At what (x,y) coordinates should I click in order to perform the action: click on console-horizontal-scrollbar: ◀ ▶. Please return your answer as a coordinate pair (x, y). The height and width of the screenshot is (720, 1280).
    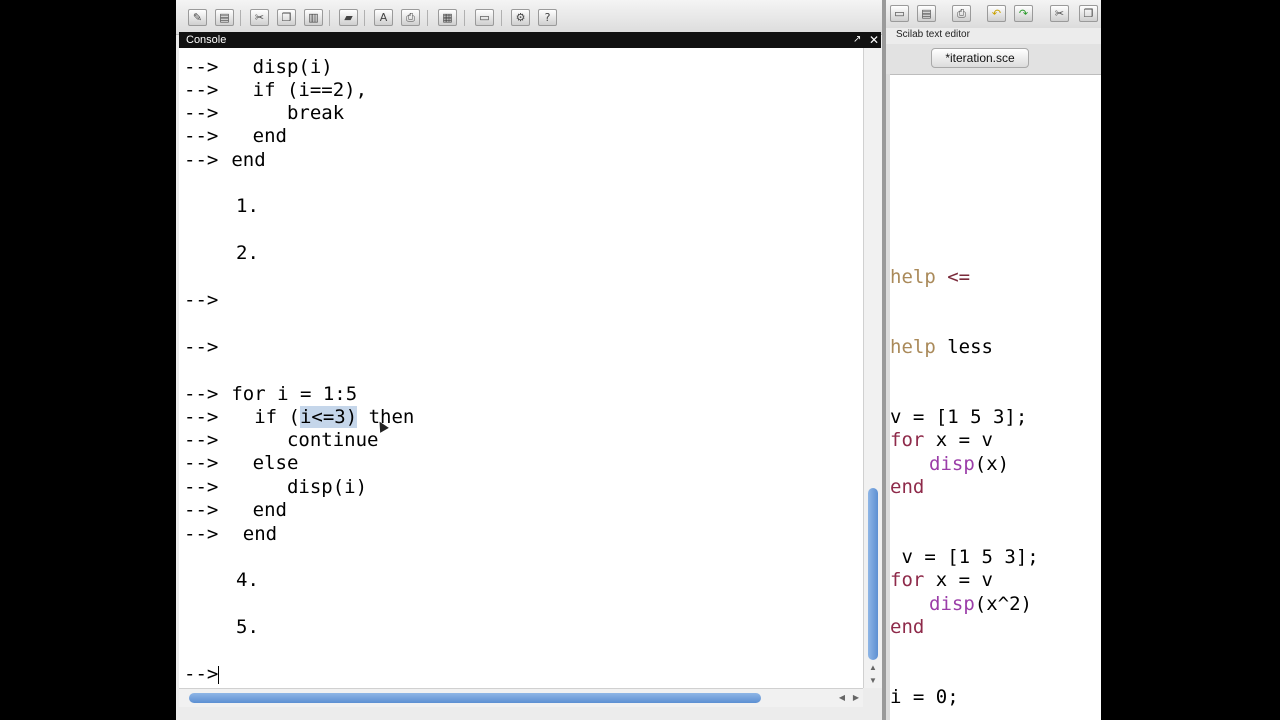
    Looking at the image, I should click on (521, 697).